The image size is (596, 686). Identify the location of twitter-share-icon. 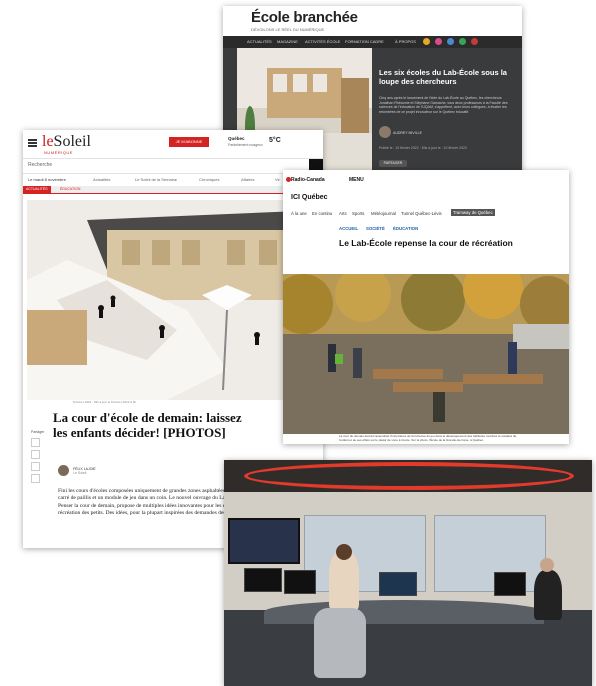
(35, 454).